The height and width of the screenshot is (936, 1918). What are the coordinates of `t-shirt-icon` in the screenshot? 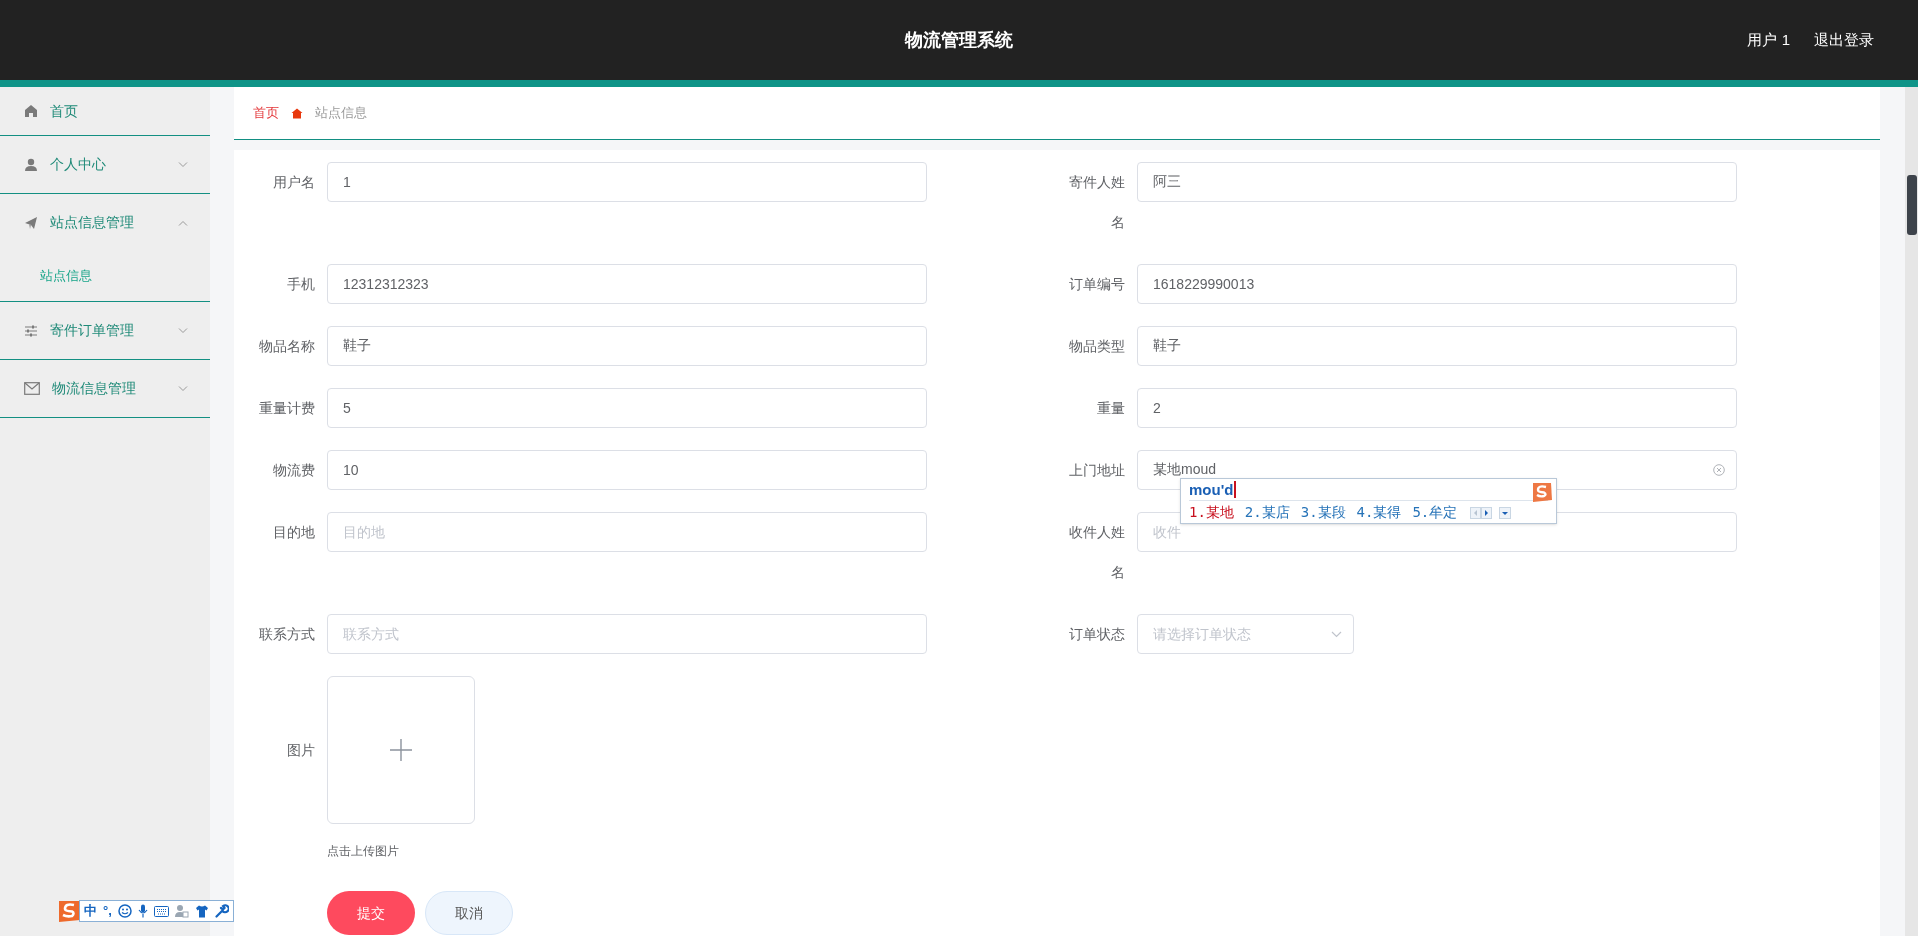 It's located at (201, 911).